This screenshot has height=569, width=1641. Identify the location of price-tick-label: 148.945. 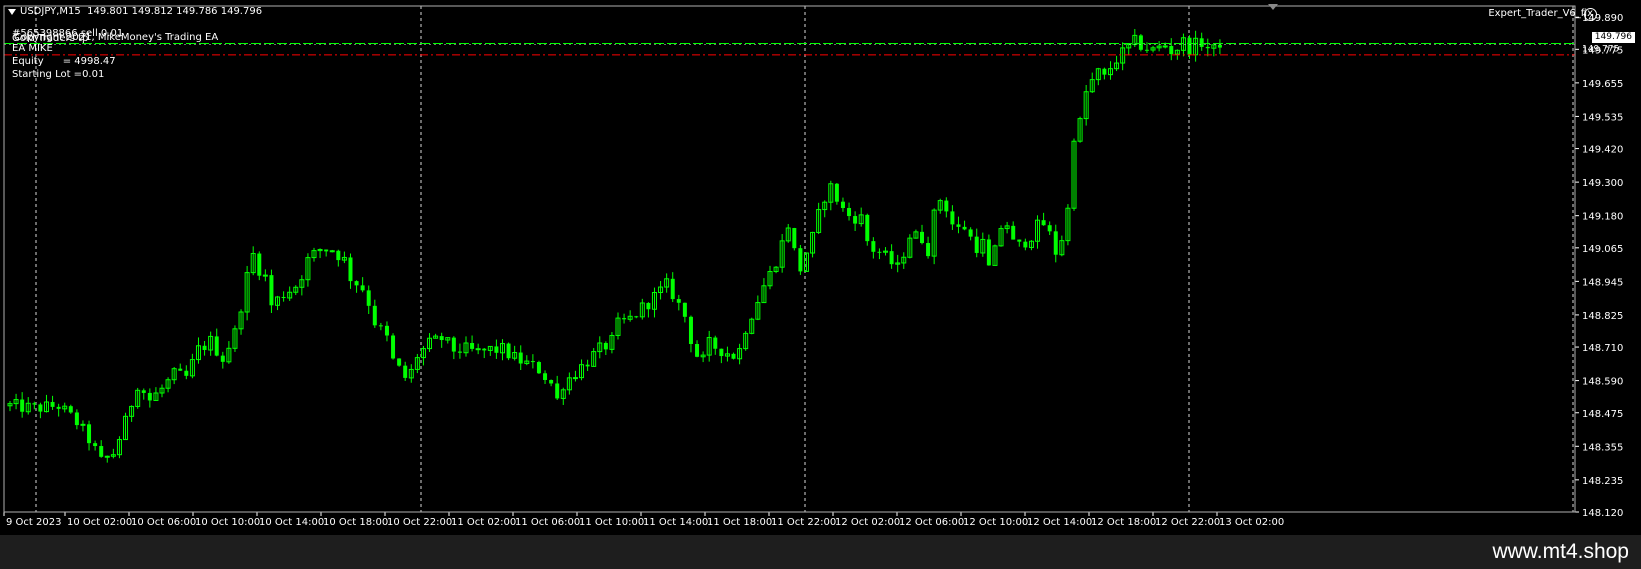
(1602, 282).